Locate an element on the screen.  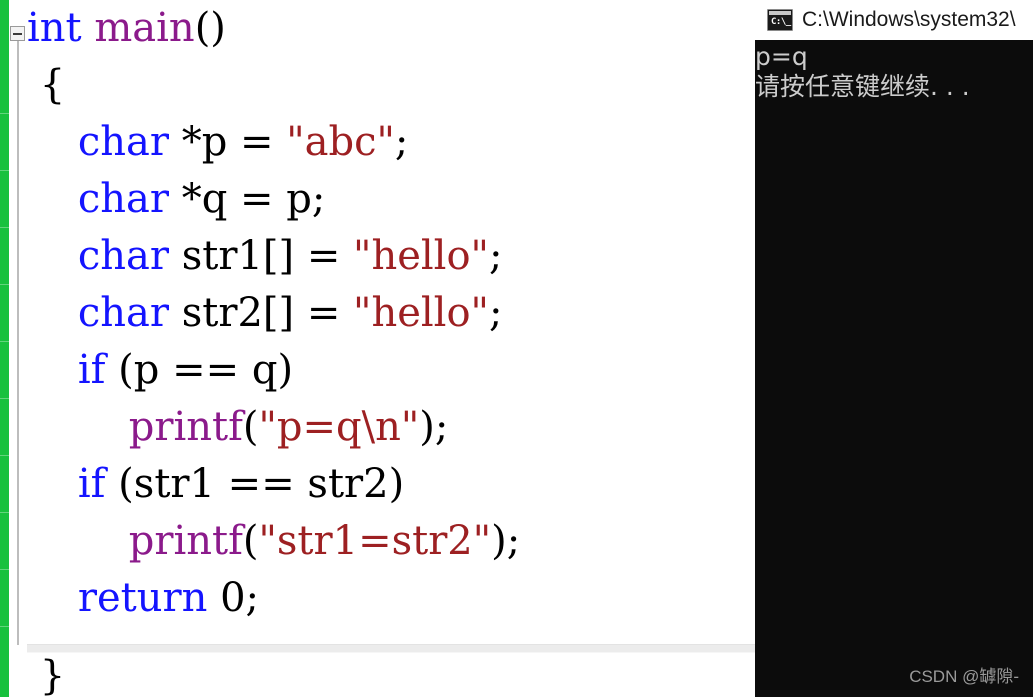
code-closing-brace: } is located at coordinates (391, 674).